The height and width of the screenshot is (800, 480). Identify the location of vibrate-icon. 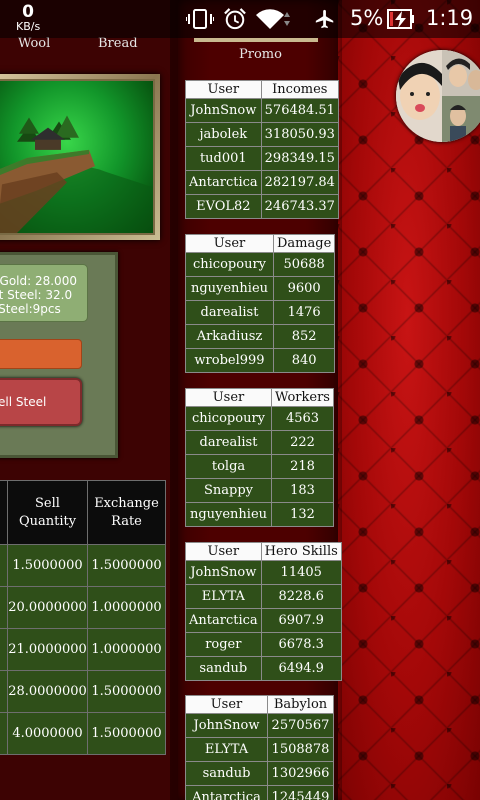
(200, 19).